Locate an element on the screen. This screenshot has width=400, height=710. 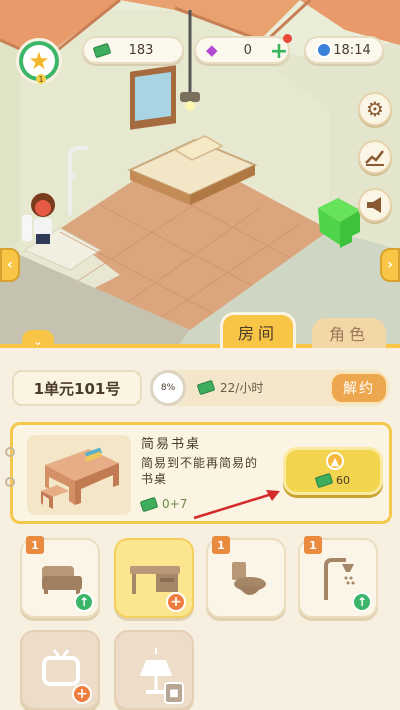
income-rate: 22/小时 is located at coordinates (230, 387).